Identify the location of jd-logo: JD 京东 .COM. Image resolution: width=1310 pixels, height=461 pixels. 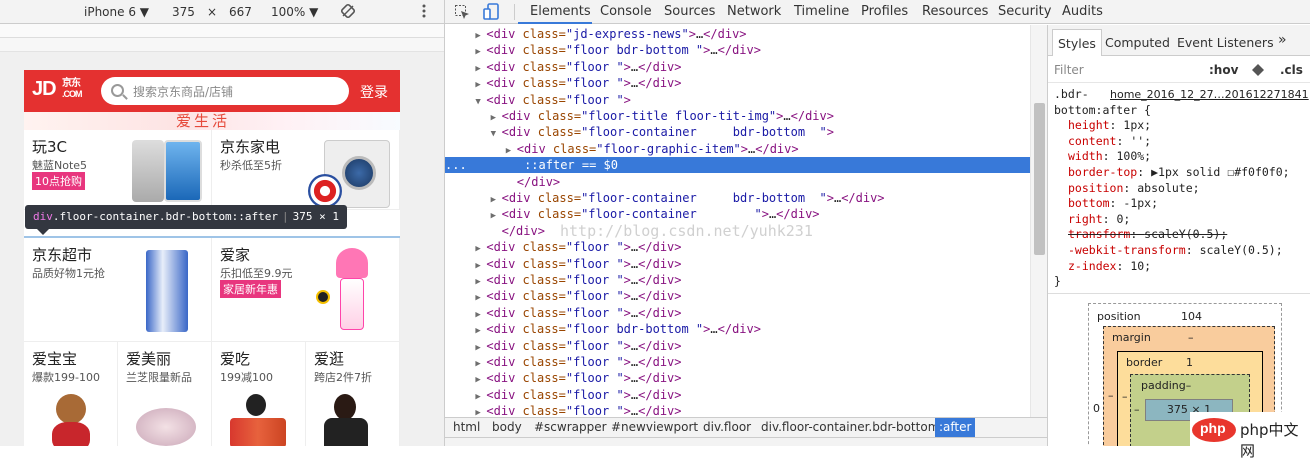
(57, 89).